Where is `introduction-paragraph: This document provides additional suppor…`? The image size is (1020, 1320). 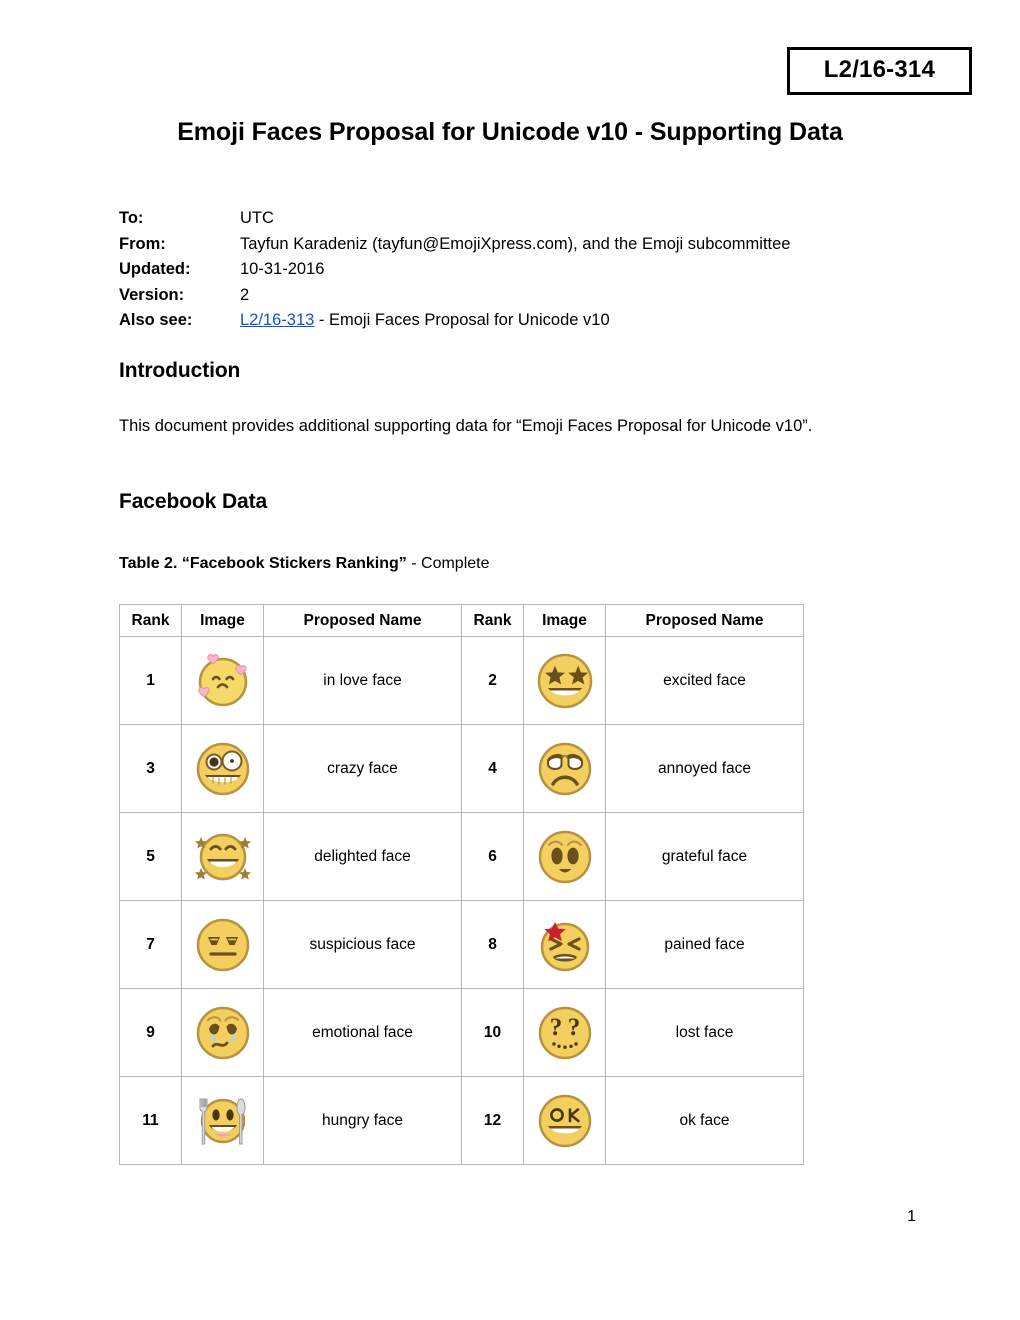
introduction-paragraph: This document provides additional suppor… is located at coordinates (466, 426).